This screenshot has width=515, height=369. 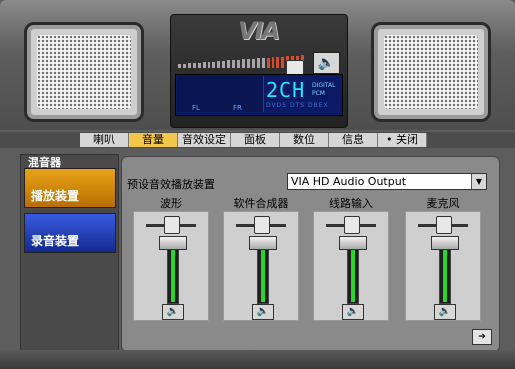 What do you see at coordinates (220, 94) in the screenshot?
I see `lcd-spectrum` at bounding box center [220, 94].